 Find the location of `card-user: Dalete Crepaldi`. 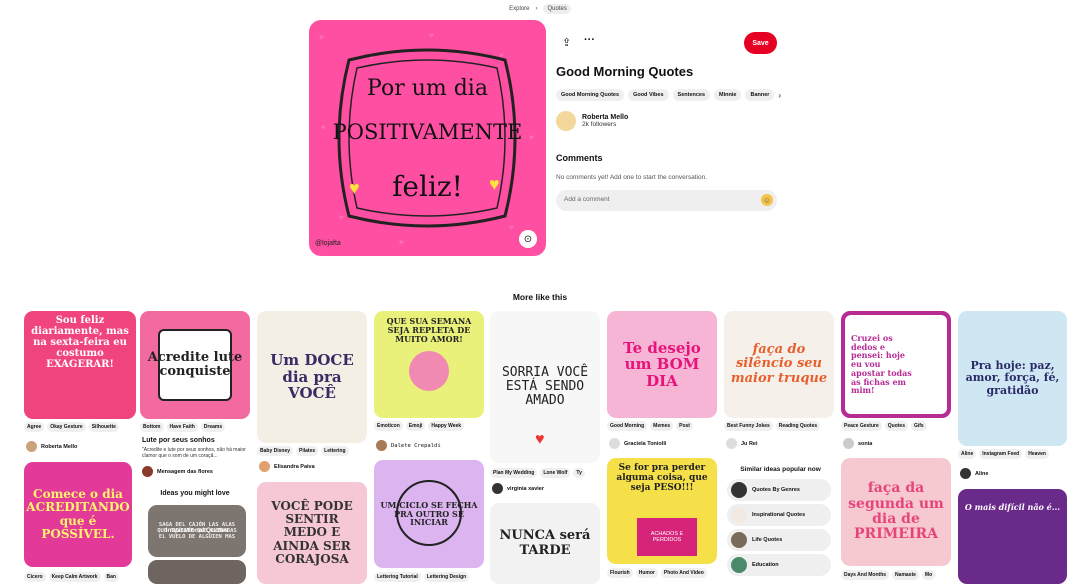

card-user: Dalete Crepaldi is located at coordinates (408, 445).